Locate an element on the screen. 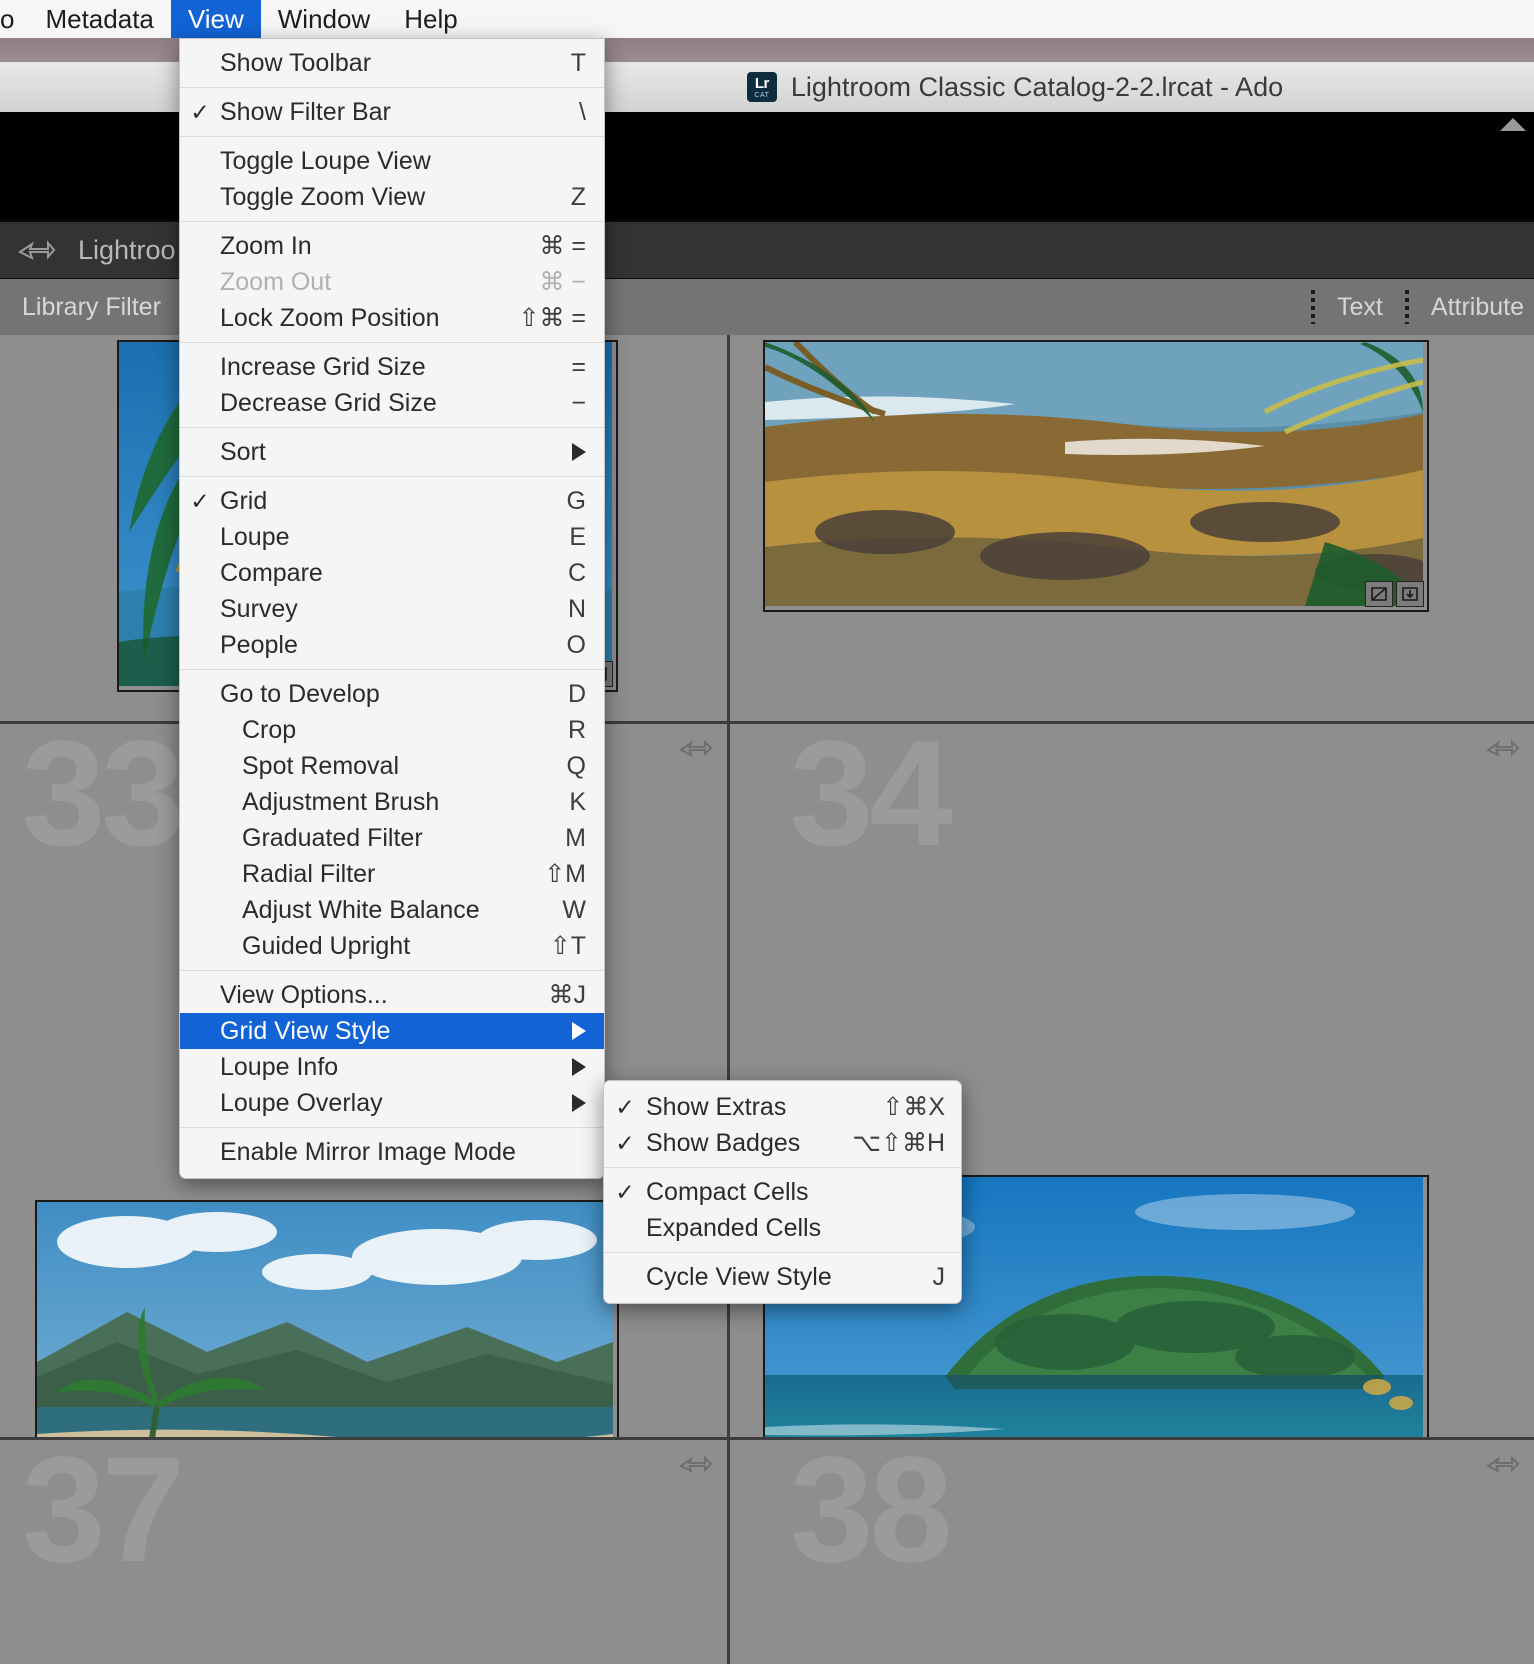 The width and height of the screenshot is (1534, 1664). filter-tab-attribute: Attribute is located at coordinates (1477, 307).